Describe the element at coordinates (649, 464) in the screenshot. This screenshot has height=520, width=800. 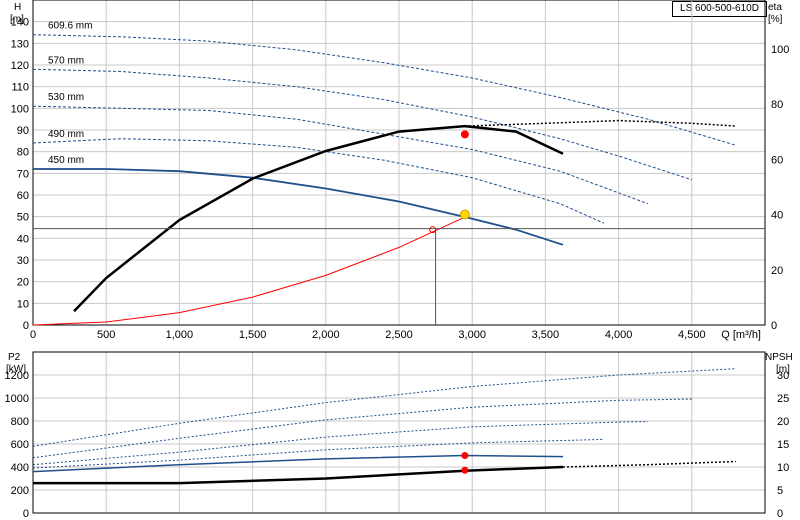
I see `npsh-curve-extension` at that location.